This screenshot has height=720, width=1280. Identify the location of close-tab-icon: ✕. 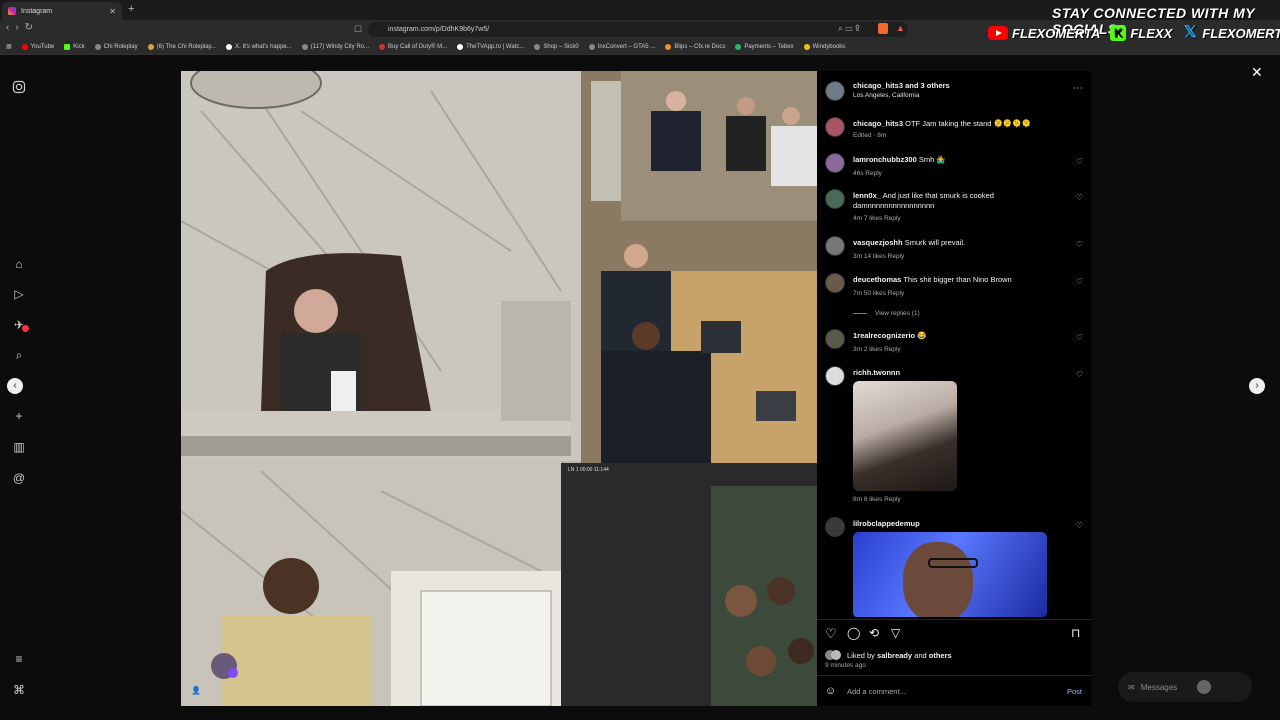
(112, 11).